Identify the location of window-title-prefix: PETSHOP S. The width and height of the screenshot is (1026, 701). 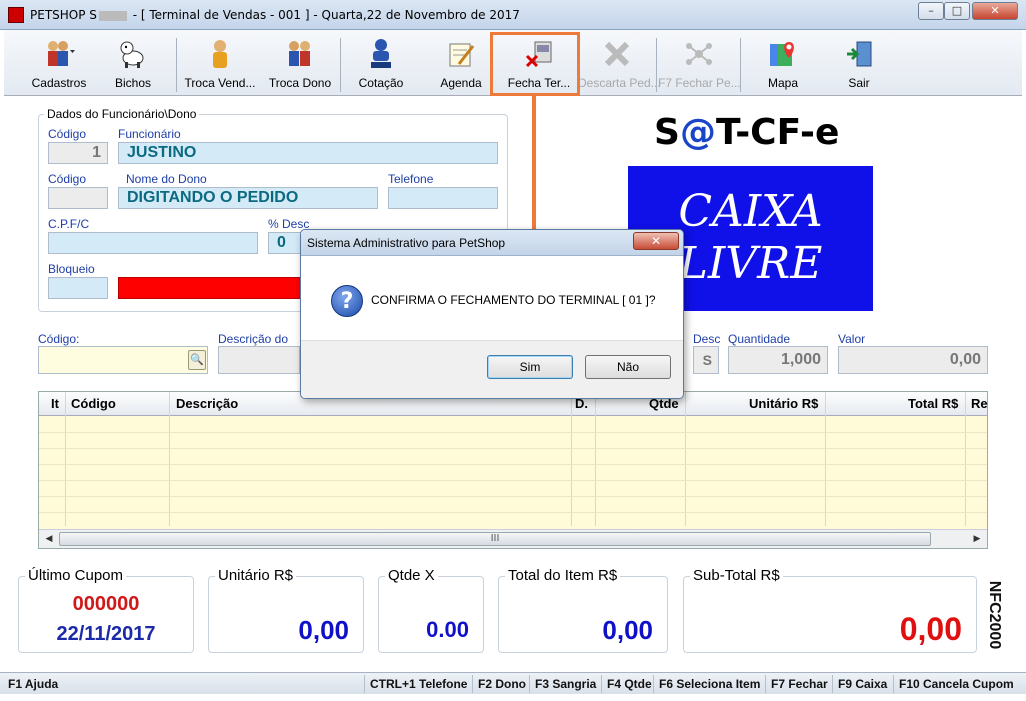
(63, 15).